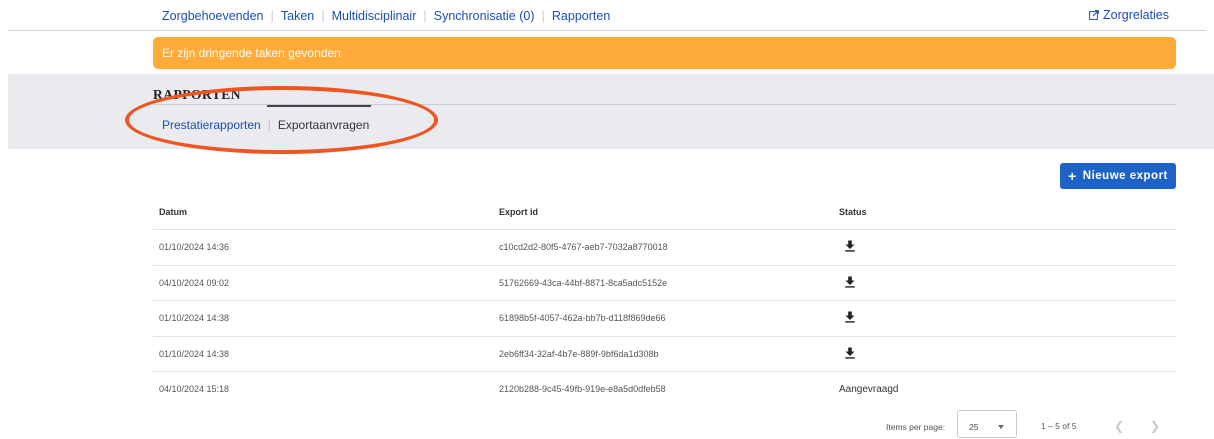 This screenshot has width=1214, height=439. I want to click on alert-text: Er zijn dringende taken gevonden, so click(251, 53).